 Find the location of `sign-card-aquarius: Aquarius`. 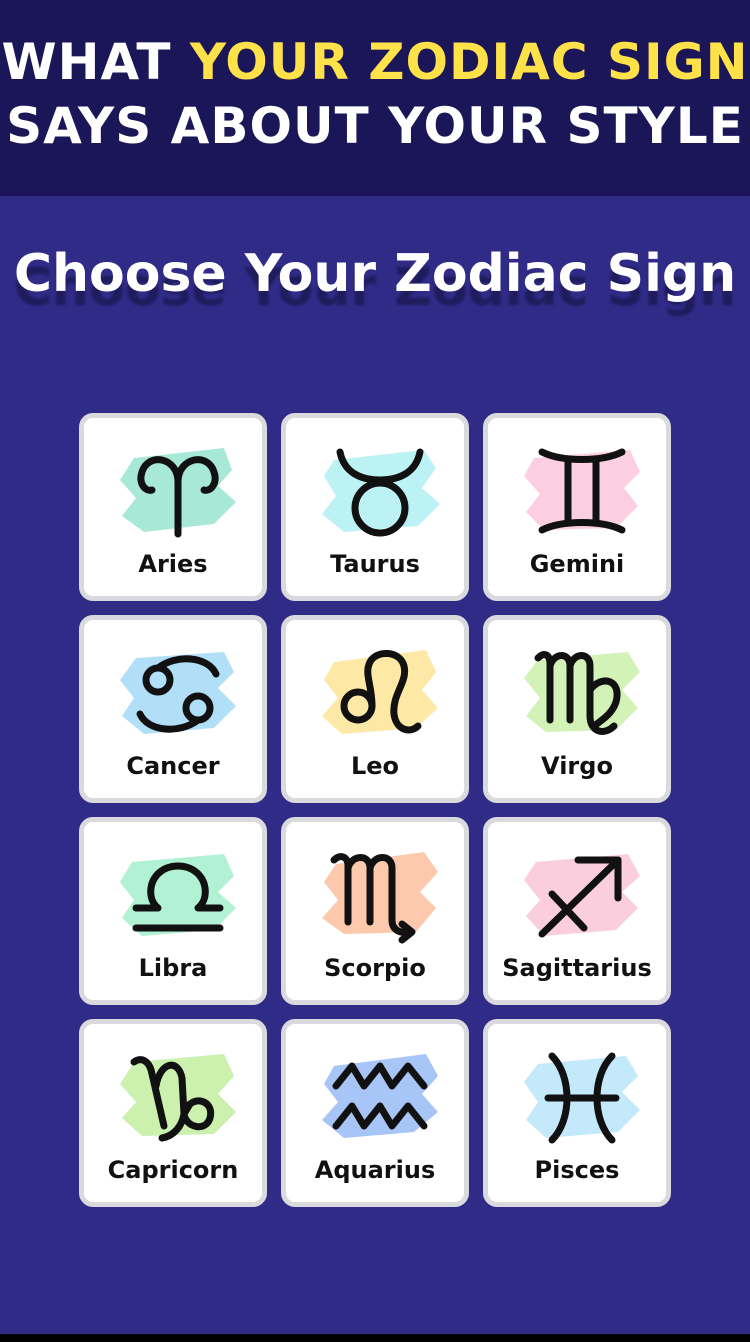

sign-card-aquarius: Aquarius is located at coordinates (375, 1113).